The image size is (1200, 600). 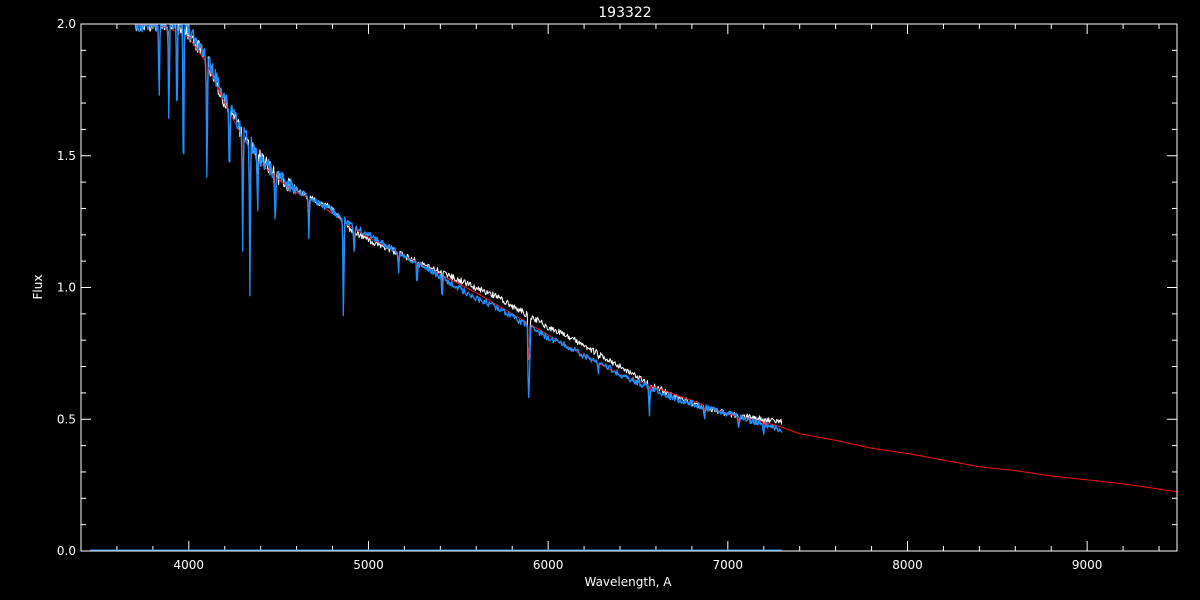 What do you see at coordinates (66, 551) in the screenshot?
I see `y-tick-label: 0.0` at bounding box center [66, 551].